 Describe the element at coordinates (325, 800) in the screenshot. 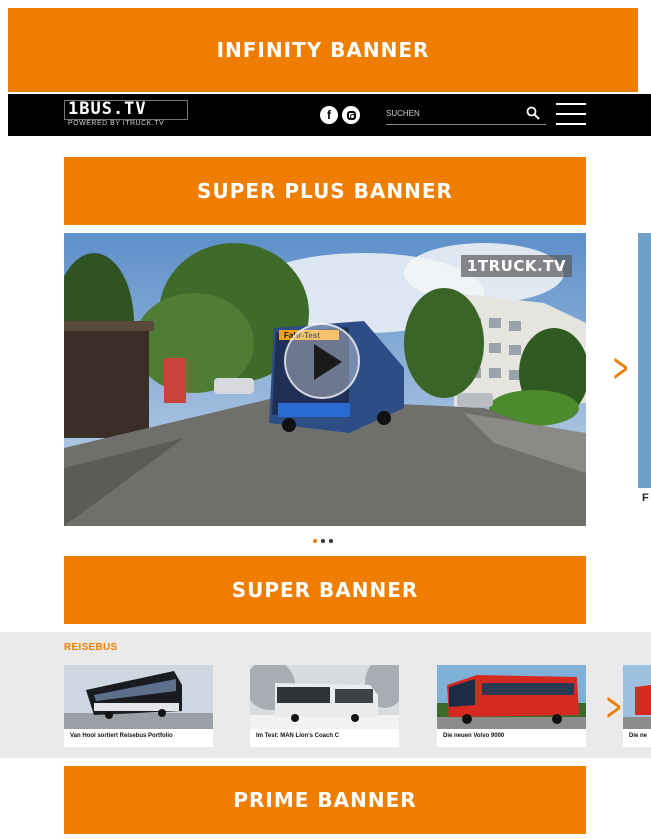

I see `prime-banner: PRIME BANNER` at that location.